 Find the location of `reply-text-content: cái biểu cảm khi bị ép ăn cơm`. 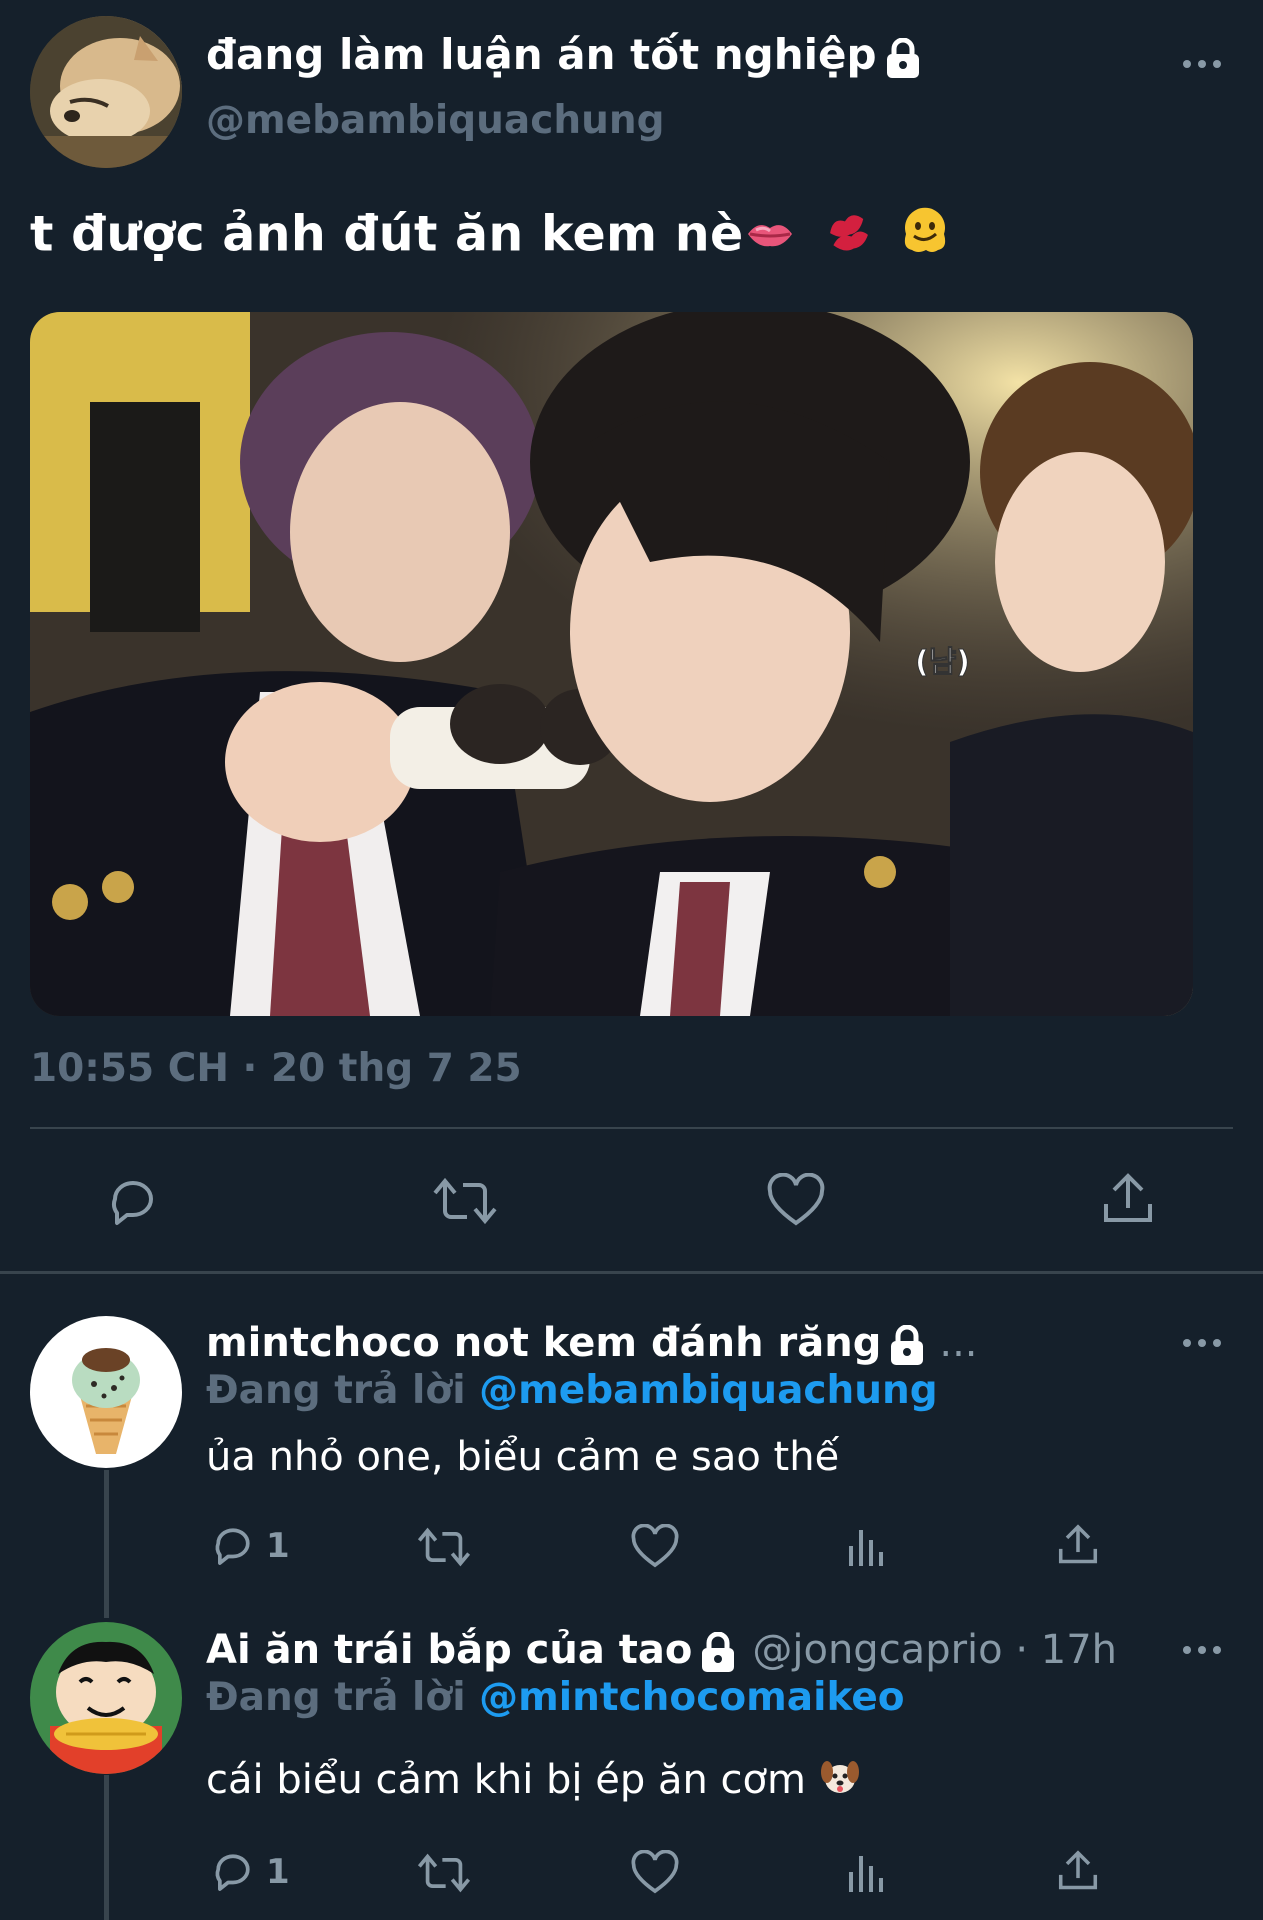

reply-text-content: cái biểu cảm khi bị ép ăn cơm is located at coordinates (506, 1780).